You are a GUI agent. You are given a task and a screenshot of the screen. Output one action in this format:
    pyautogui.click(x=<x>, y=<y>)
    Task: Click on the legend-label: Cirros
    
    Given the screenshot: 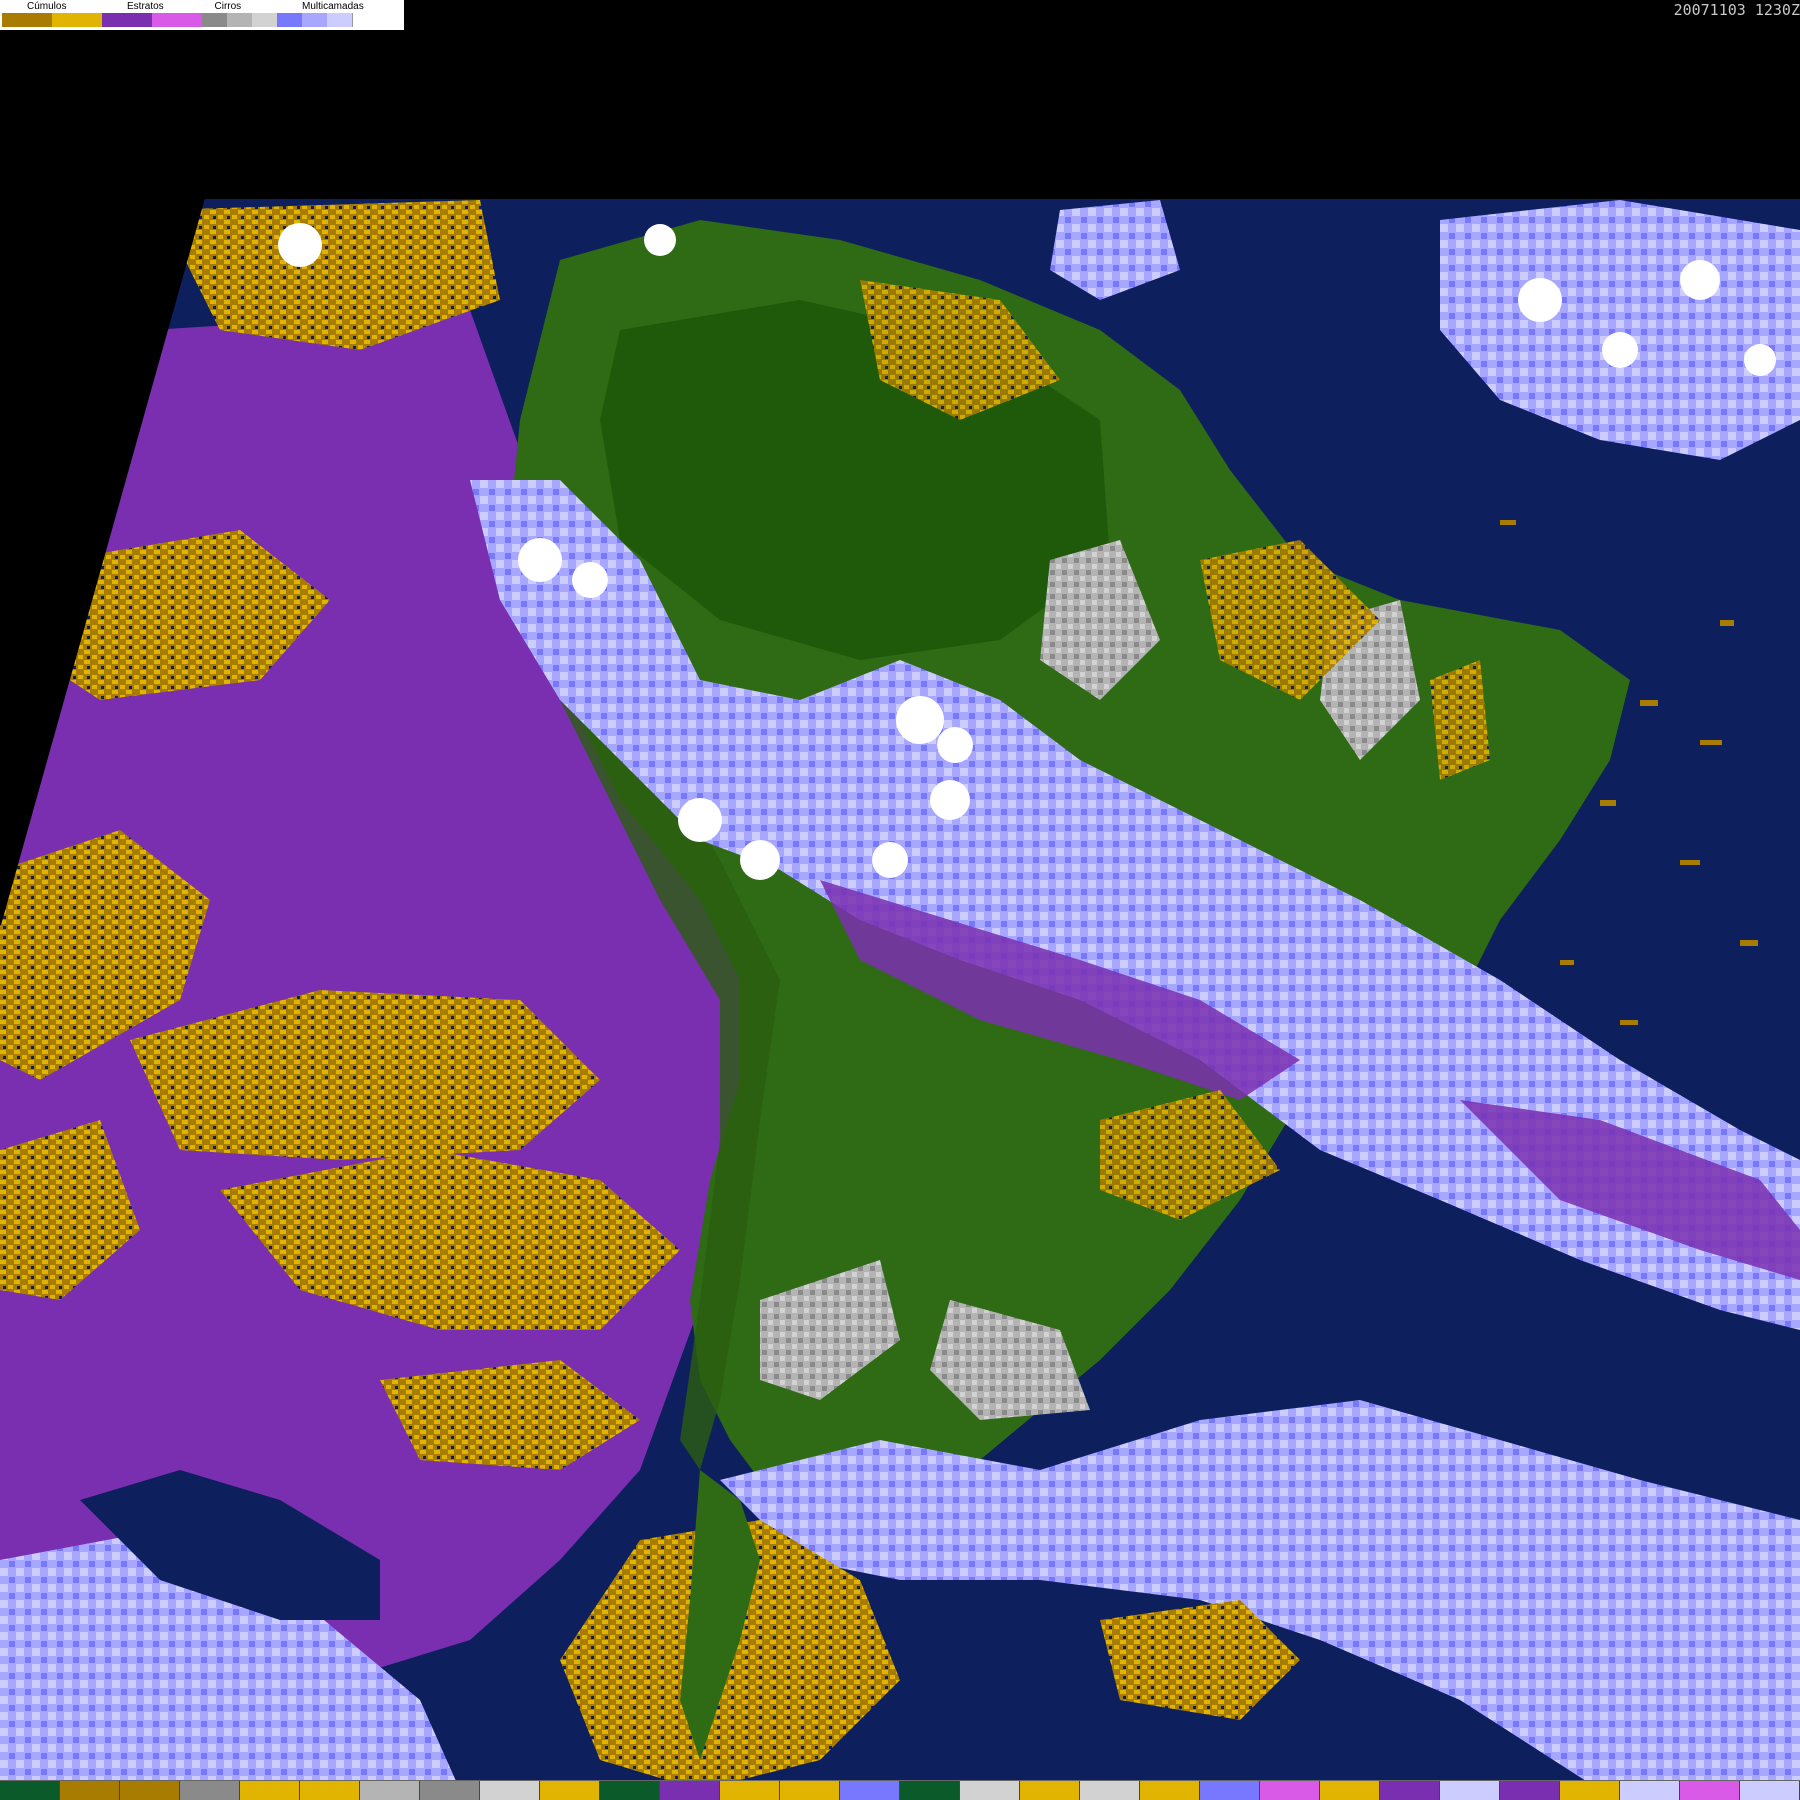 What is the action you would take?
    pyautogui.click(x=228, y=6)
    